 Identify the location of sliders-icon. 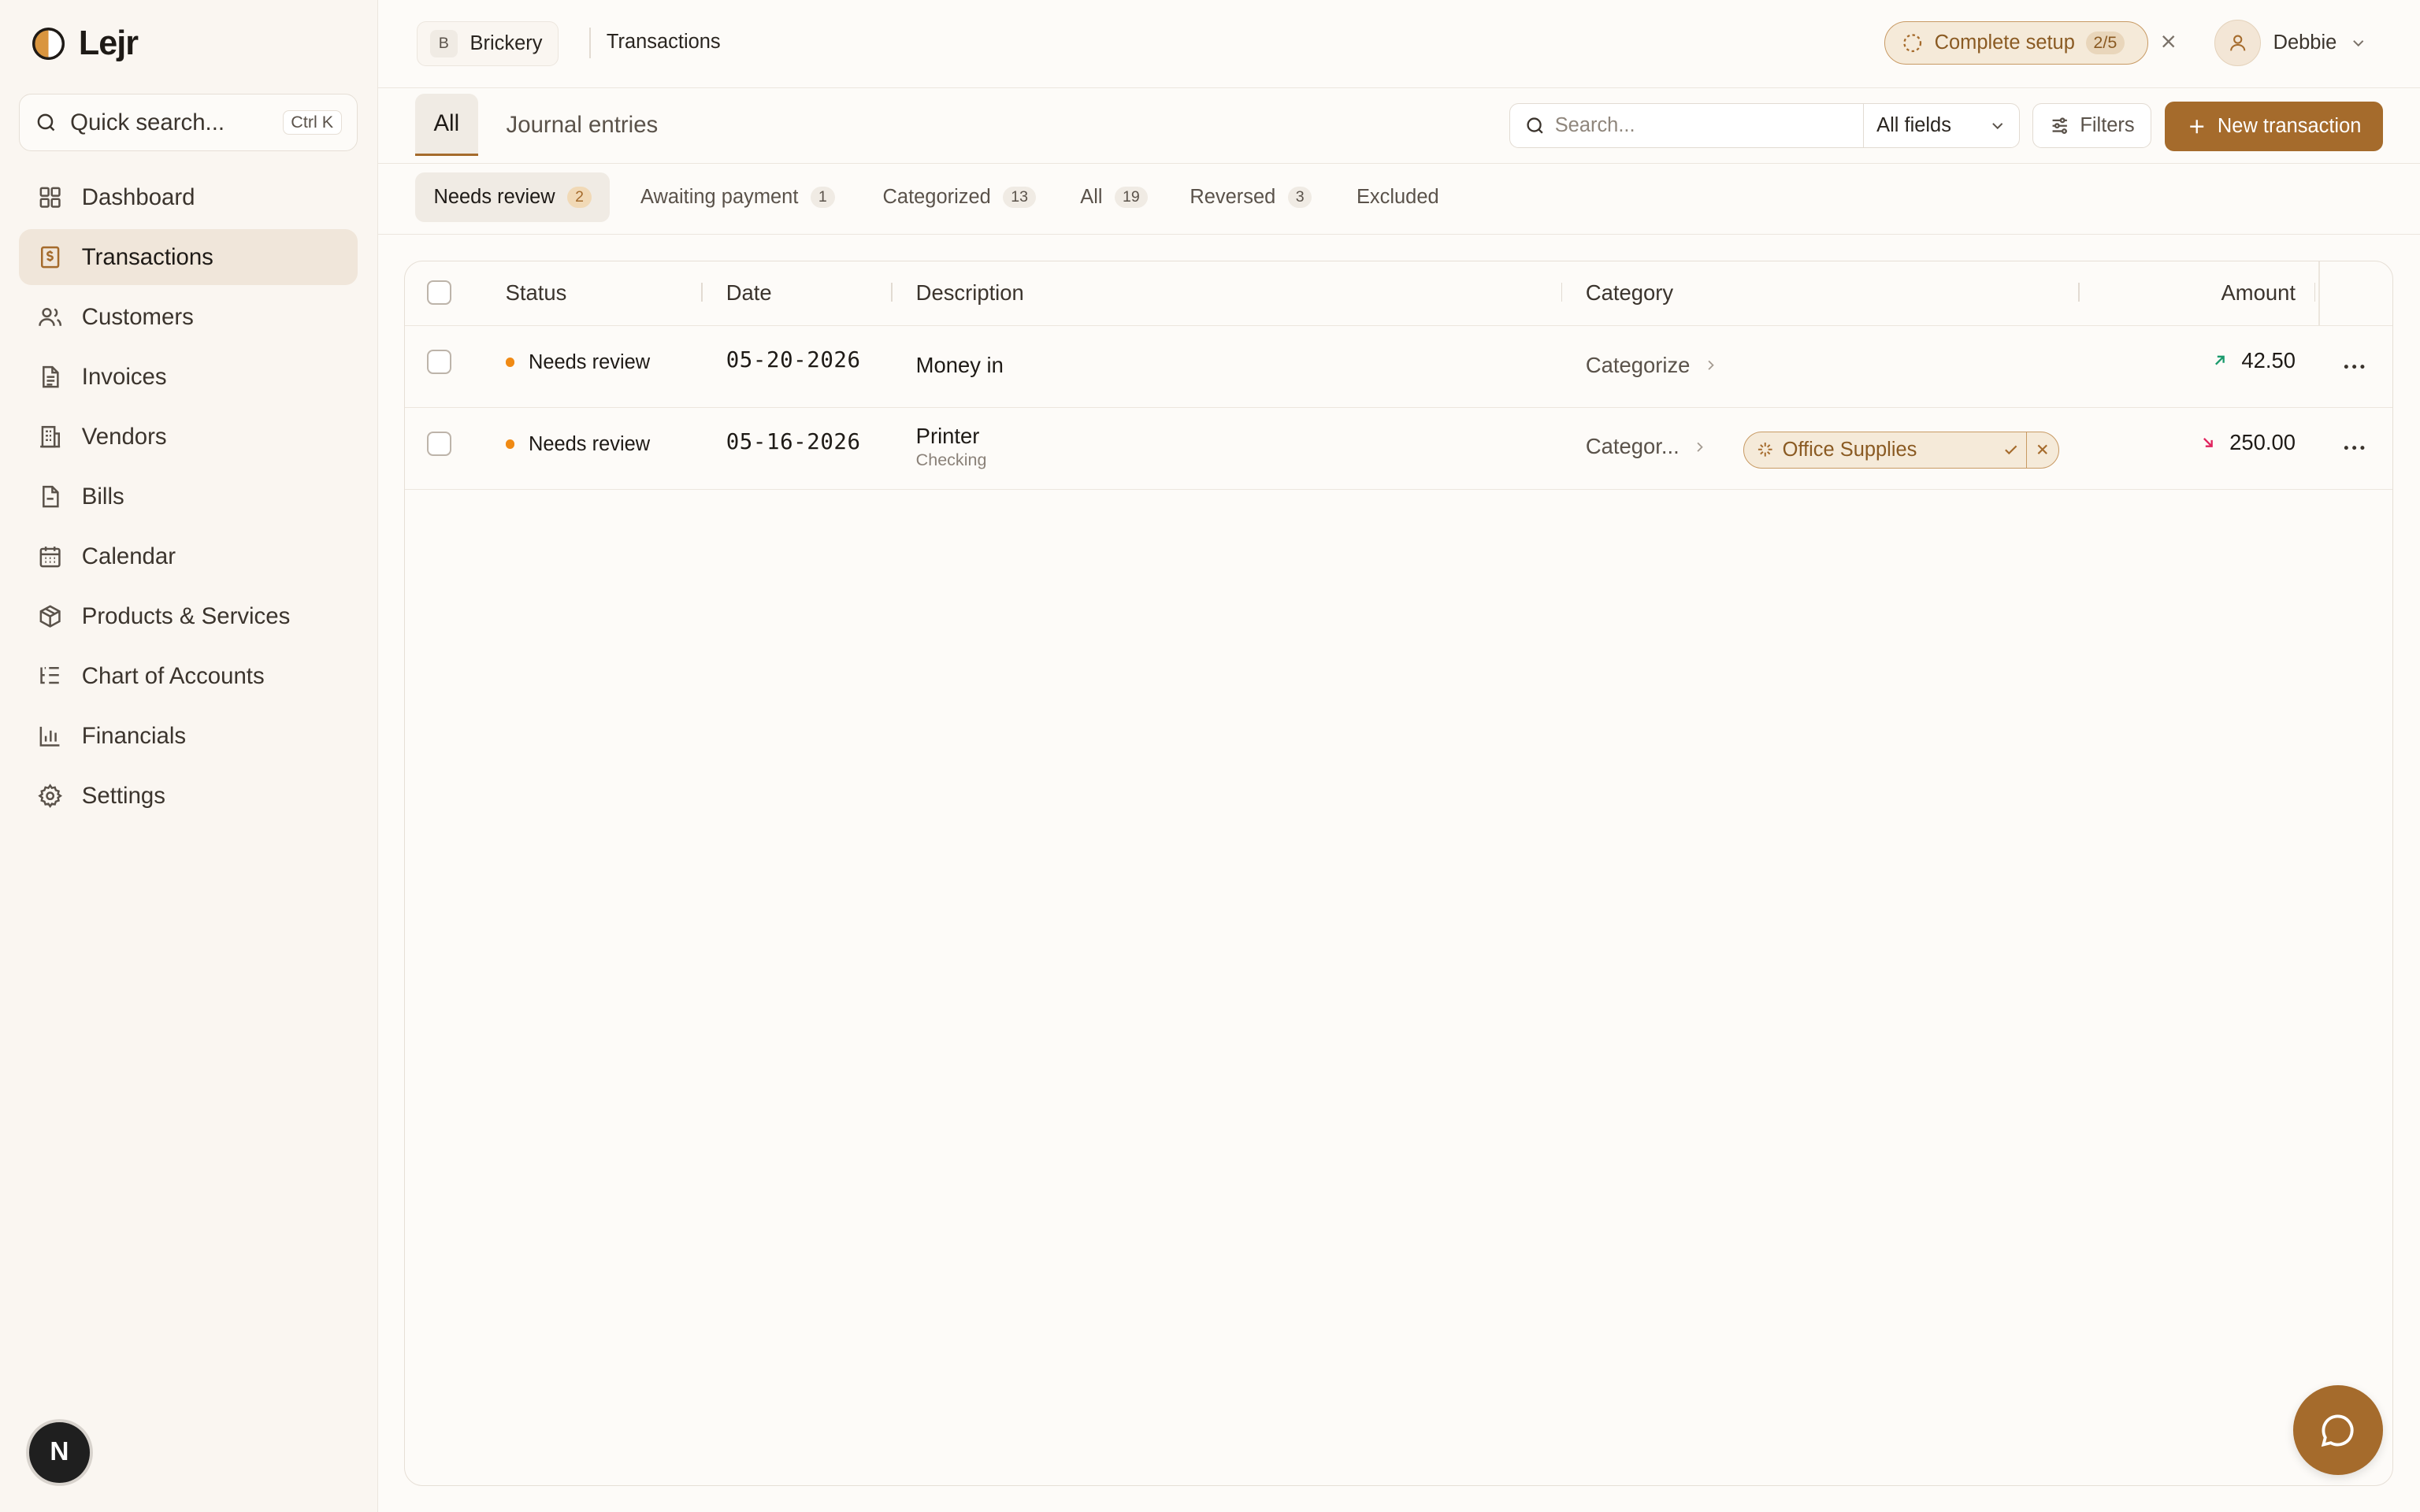
(2059, 125).